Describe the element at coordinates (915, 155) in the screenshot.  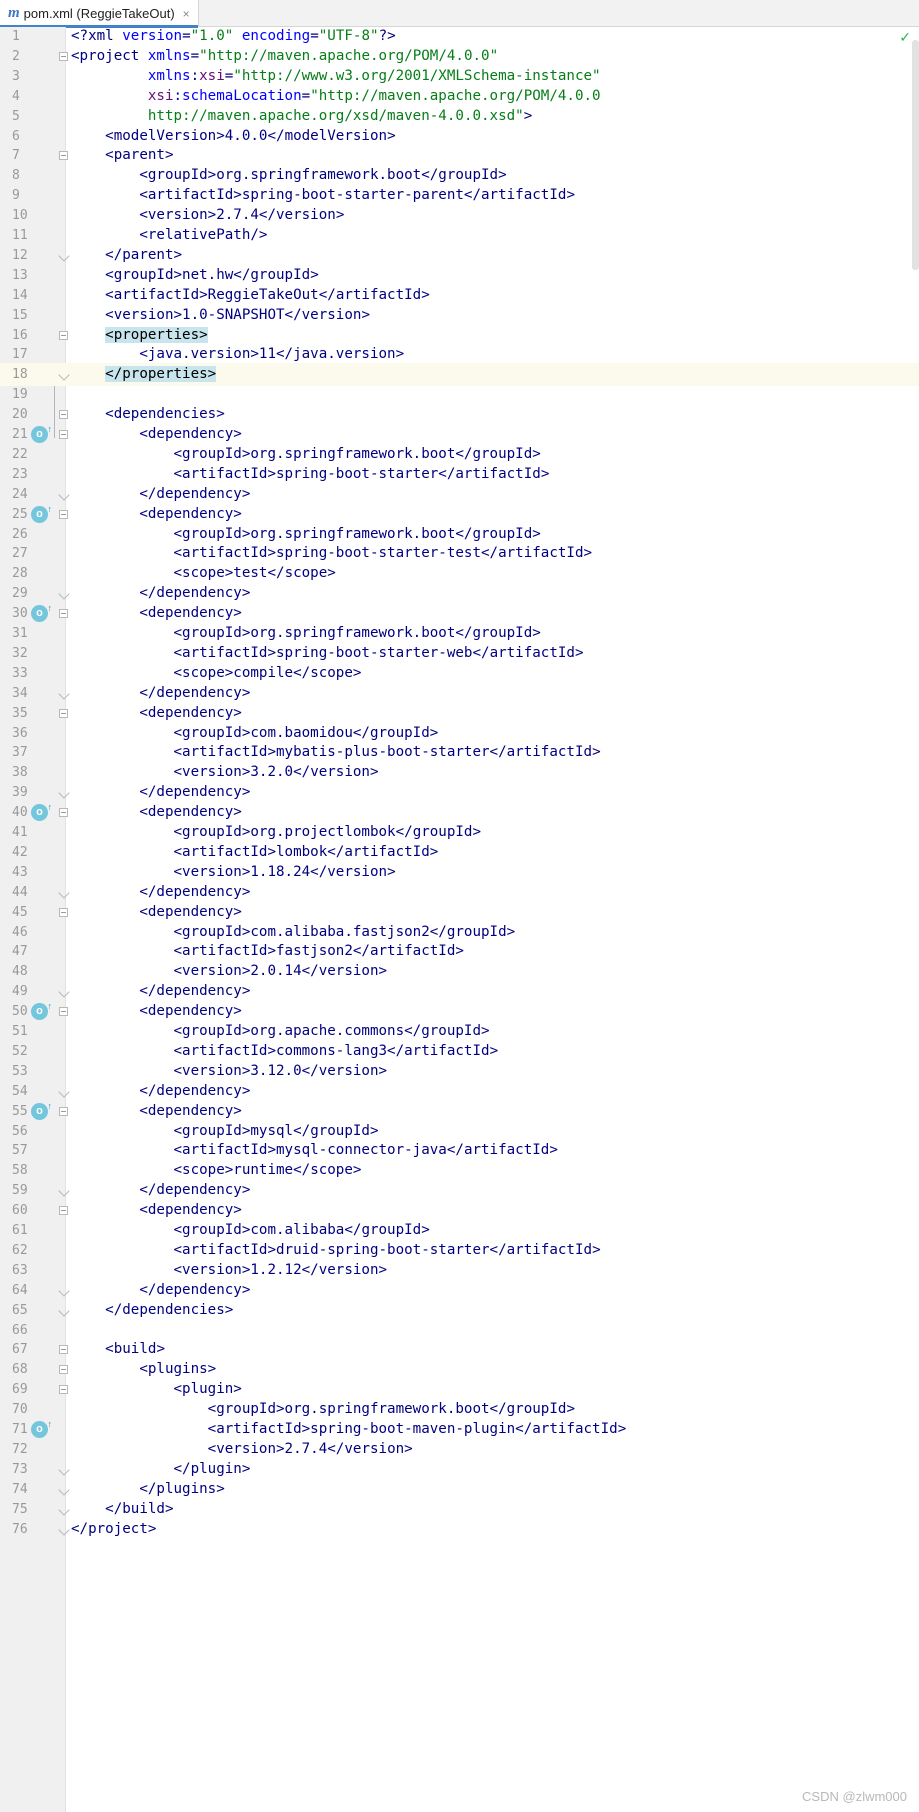
I see `vertical-scrollbar` at that location.